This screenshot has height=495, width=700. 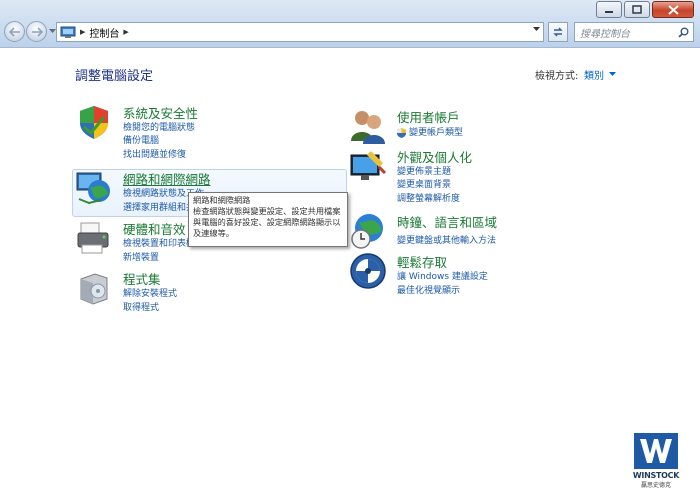 What do you see at coordinates (436, 133) in the screenshot?
I see `link-change-account-type-label: 變更帳戶類型` at bounding box center [436, 133].